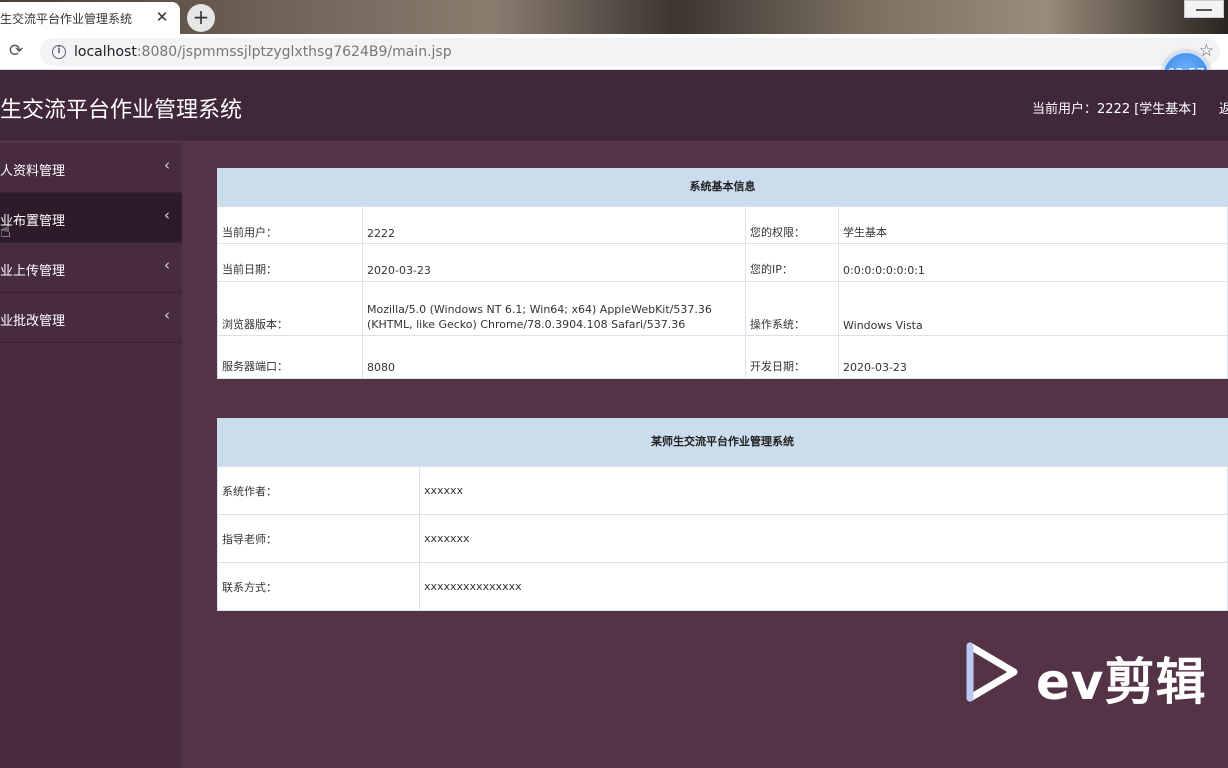 The image size is (1228, 768). I want to click on table-cell: 2222, so click(554, 225).